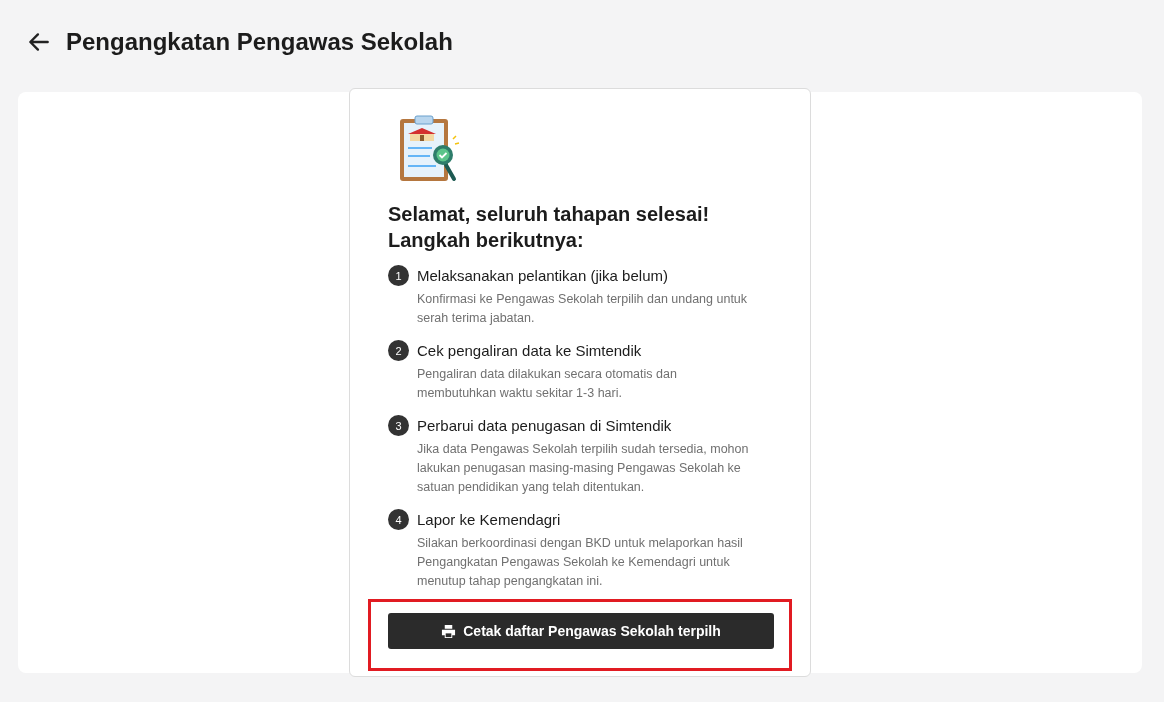 This screenshot has width=1164, height=702. Describe the element at coordinates (449, 631) in the screenshot. I see `printer-icon` at that location.